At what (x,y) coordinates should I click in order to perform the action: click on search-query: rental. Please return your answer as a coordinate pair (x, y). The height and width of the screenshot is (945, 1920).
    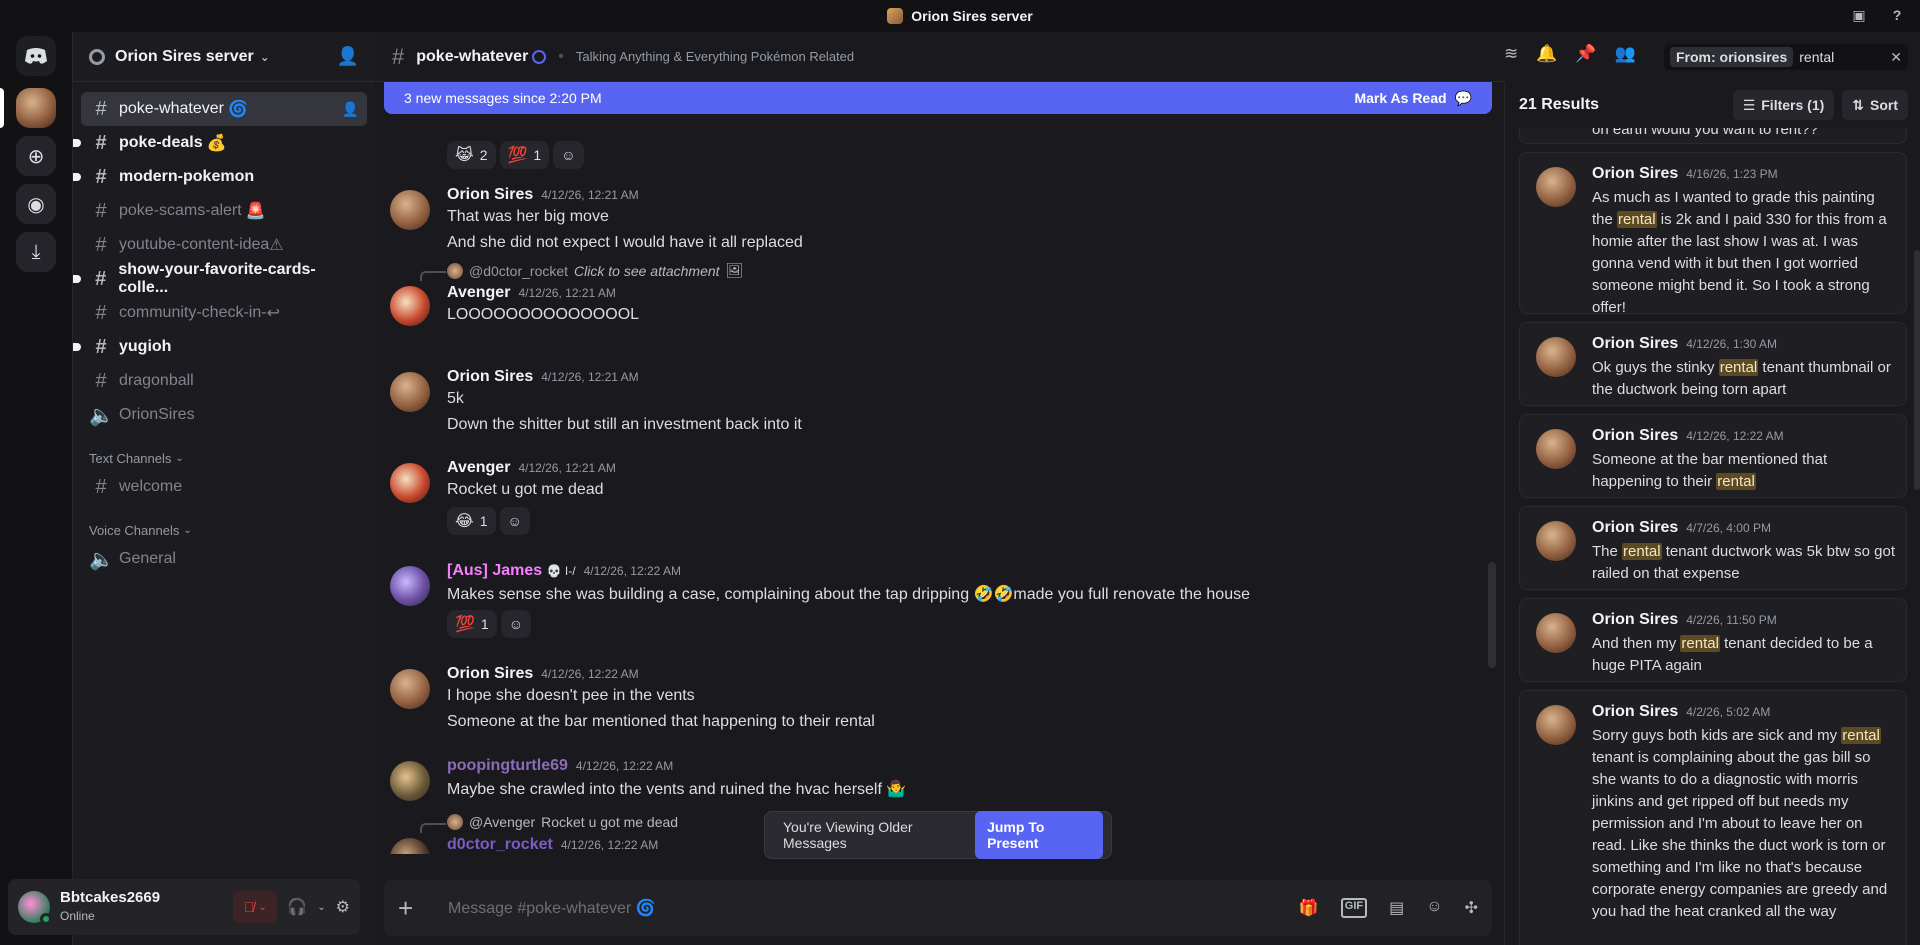
    Looking at the image, I should click on (1816, 57).